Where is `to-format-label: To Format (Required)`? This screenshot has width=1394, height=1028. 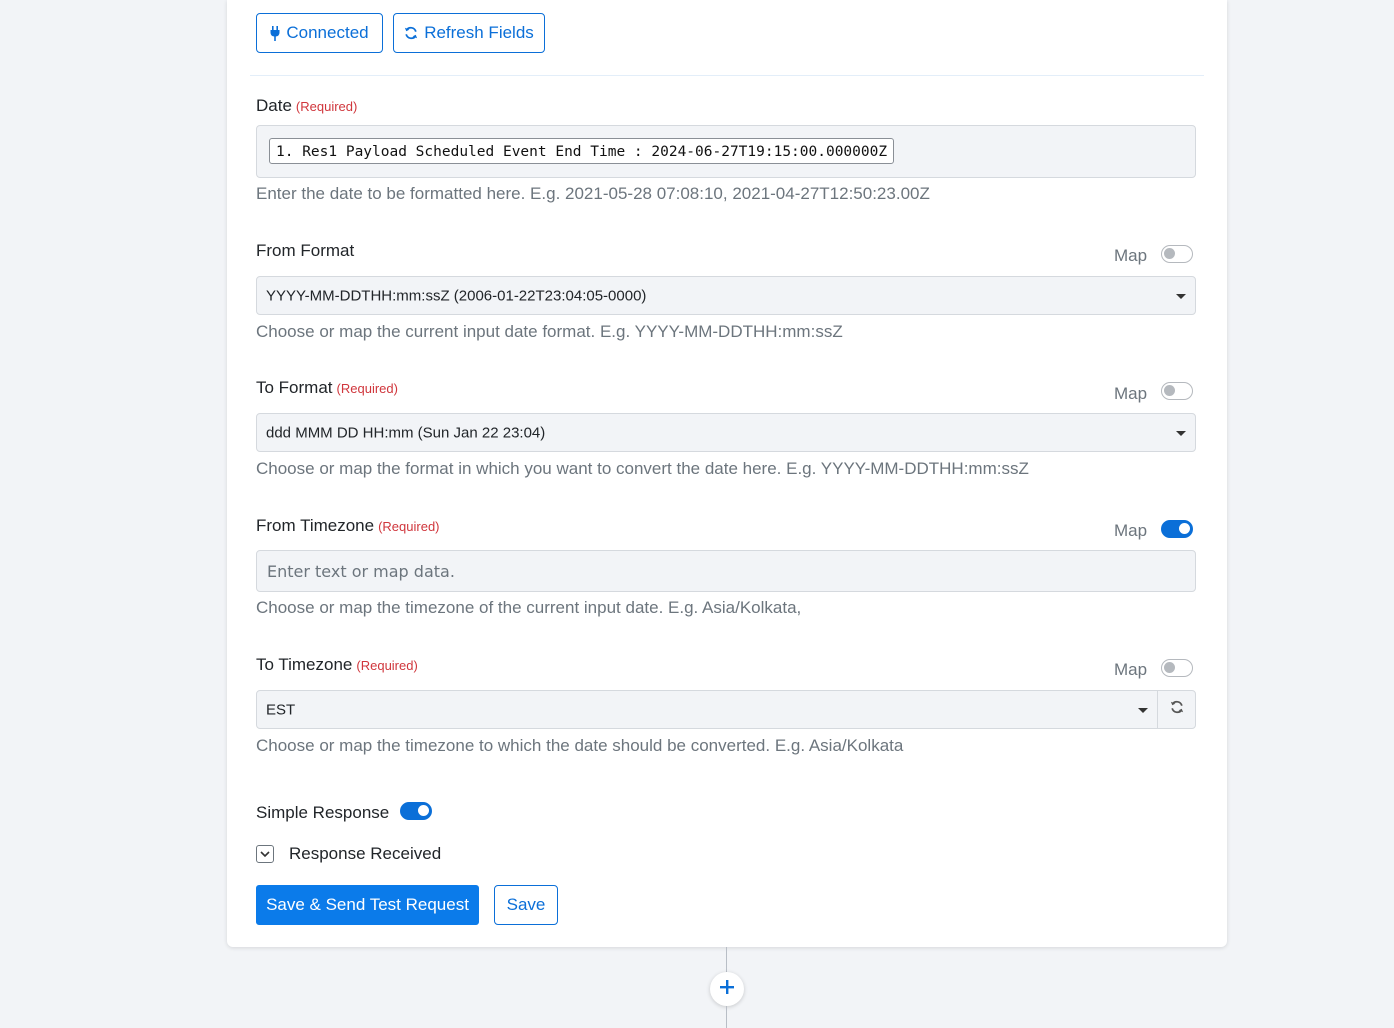
to-format-label: To Format (Required) is located at coordinates (327, 388).